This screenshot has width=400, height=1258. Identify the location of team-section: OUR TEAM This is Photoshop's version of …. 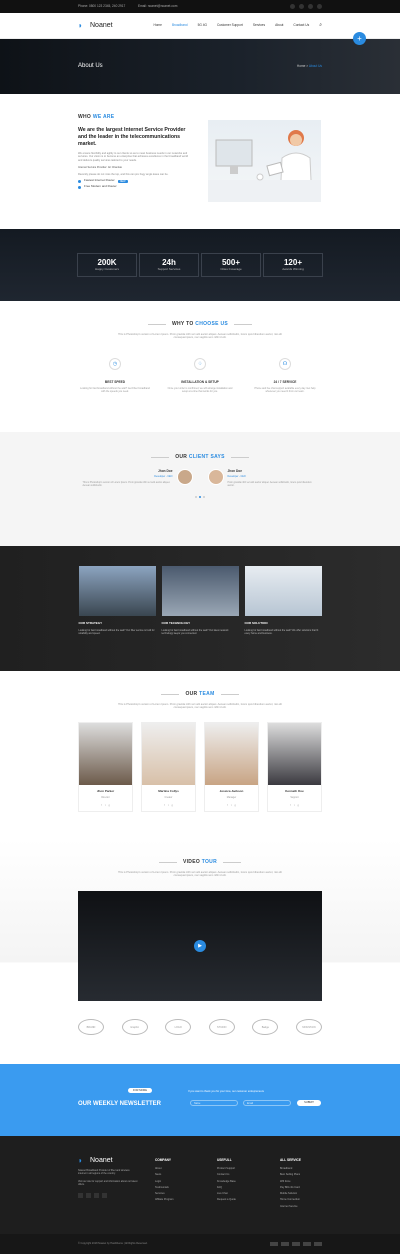
(200, 755).